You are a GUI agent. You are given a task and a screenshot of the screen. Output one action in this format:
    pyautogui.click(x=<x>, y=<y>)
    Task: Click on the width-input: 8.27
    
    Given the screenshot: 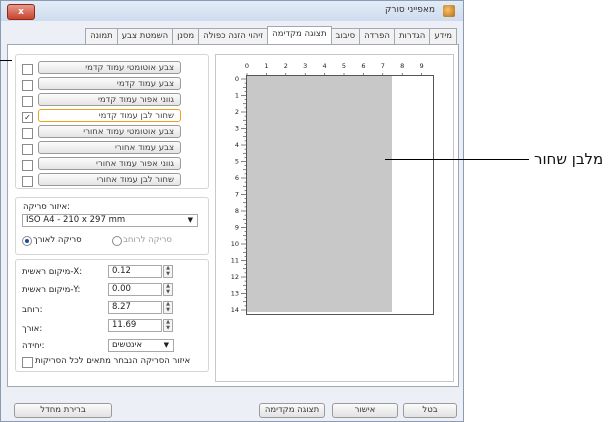 What is the action you would take?
    pyautogui.click(x=135, y=307)
    